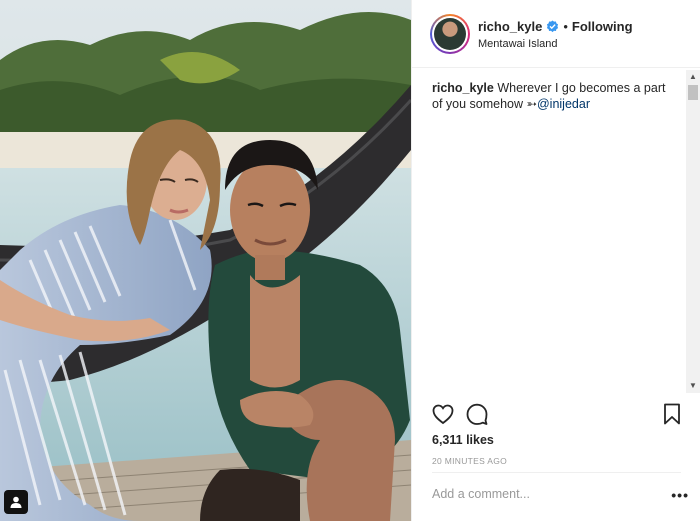 This screenshot has width=700, height=521. What do you see at coordinates (469, 461) in the screenshot?
I see `post-timestamp: 20 MINUTES AGO` at bounding box center [469, 461].